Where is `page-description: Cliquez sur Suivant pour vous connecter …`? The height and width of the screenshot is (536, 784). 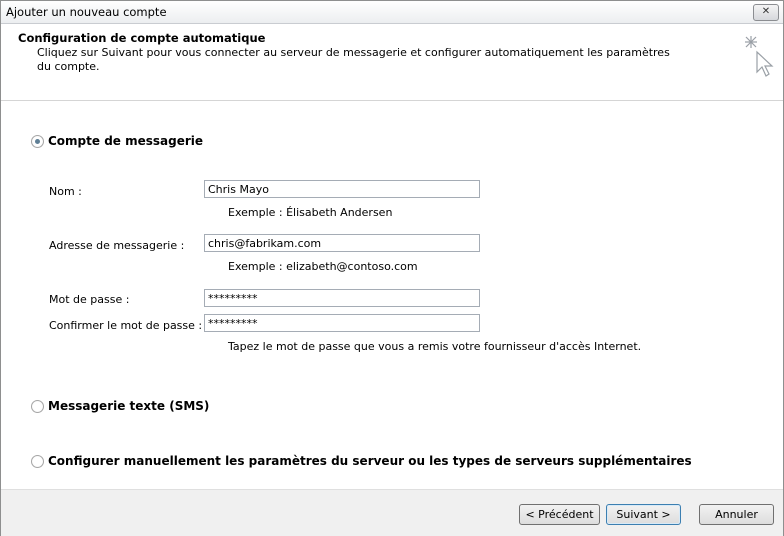
page-description: Cliquez sur Suivant pour vous connecter … is located at coordinates (353, 59).